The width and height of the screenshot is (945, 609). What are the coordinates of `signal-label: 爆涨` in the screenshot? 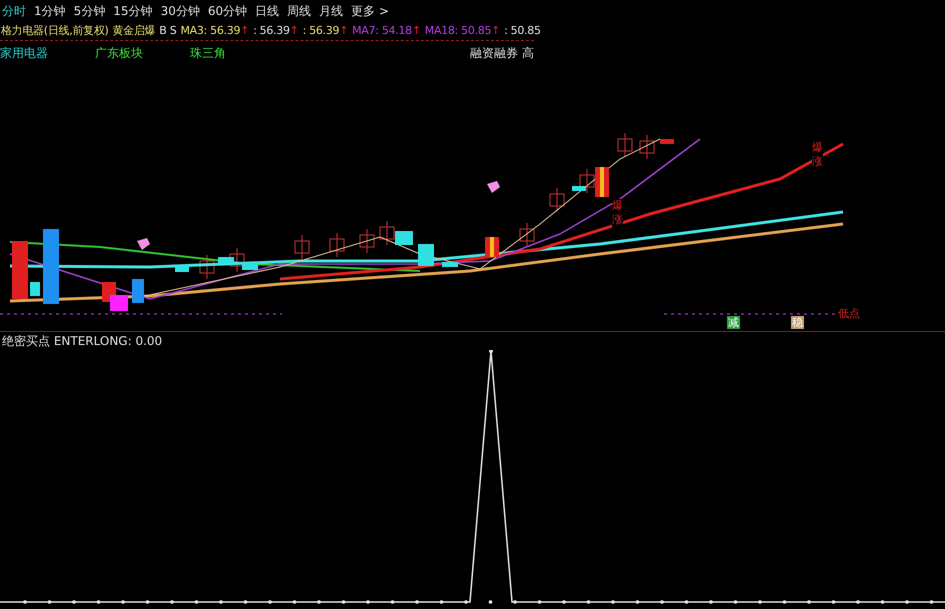 It's located at (617, 213).